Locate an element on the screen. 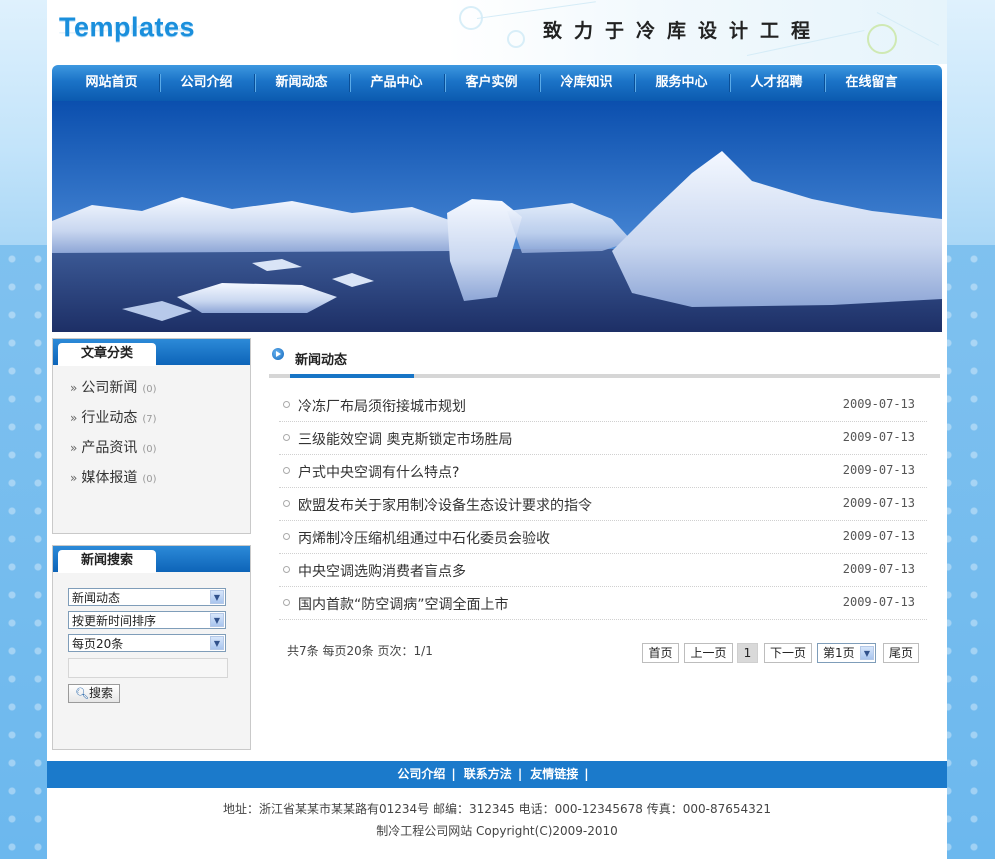  category-item: » 产品资讯 (0) is located at coordinates (160, 452).